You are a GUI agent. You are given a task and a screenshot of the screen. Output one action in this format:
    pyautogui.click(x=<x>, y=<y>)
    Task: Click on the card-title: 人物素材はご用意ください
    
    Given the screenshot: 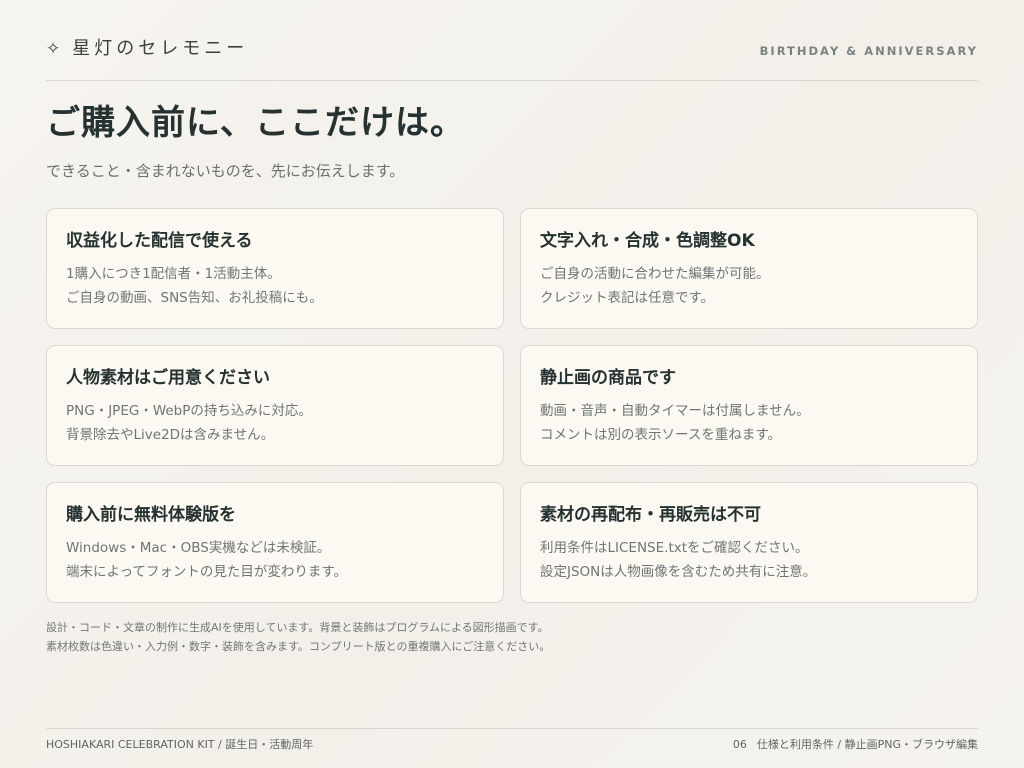 What is the action you would take?
    pyautogui.click(x=168, y=378)
    